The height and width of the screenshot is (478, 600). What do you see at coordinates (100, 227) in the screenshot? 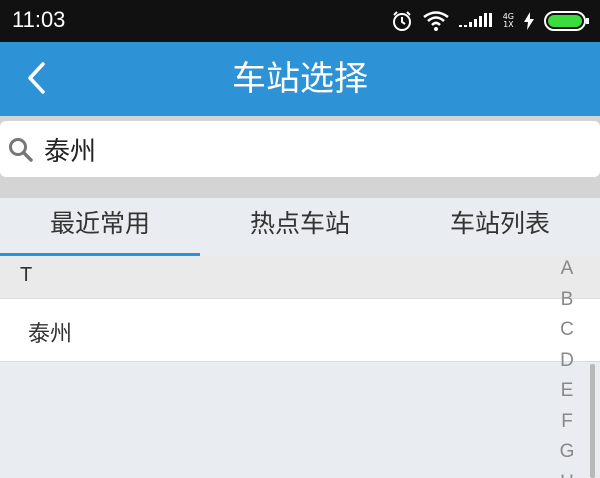
I see `tab-recent: 最近常用` at bounding box center [100, 227].